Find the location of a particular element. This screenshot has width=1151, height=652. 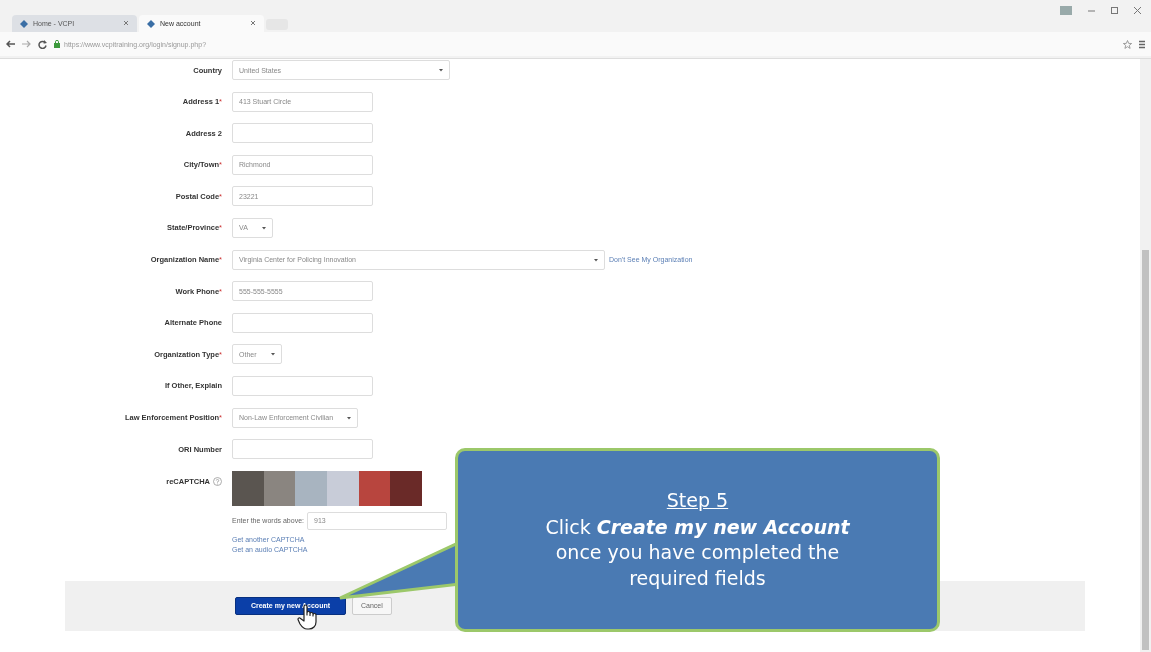

minimize-icon is located at coordinates (1091, 10).